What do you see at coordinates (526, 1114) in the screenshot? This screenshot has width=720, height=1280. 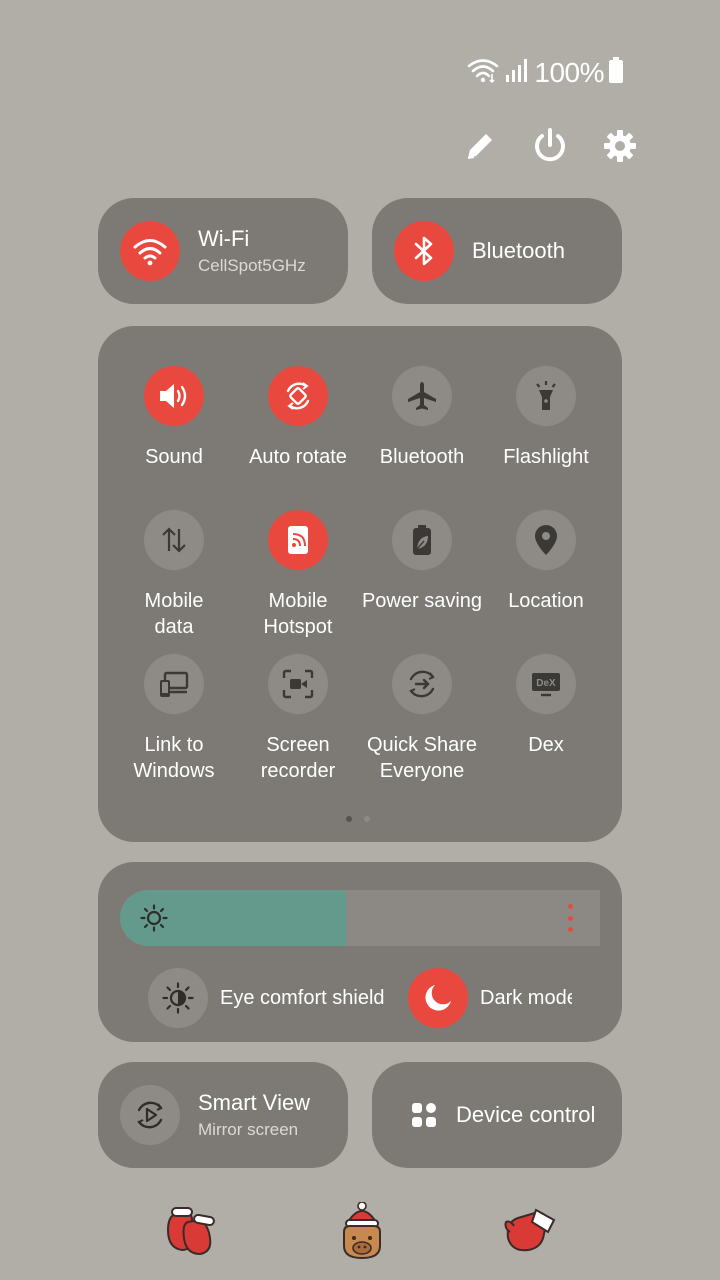 I see `device-control-title: Device control` at bounding box center [526, 1114].